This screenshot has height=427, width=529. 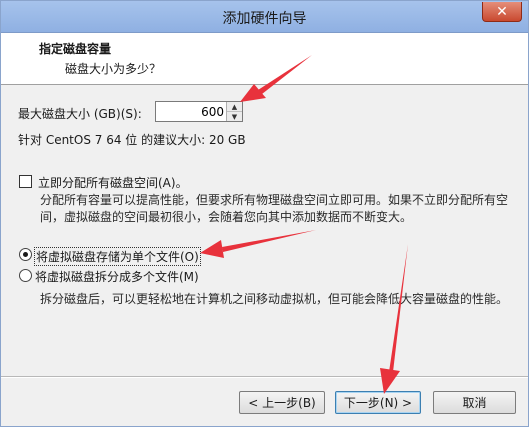 I want to click on decrement-button: ▼, so click(x=234, y=116).